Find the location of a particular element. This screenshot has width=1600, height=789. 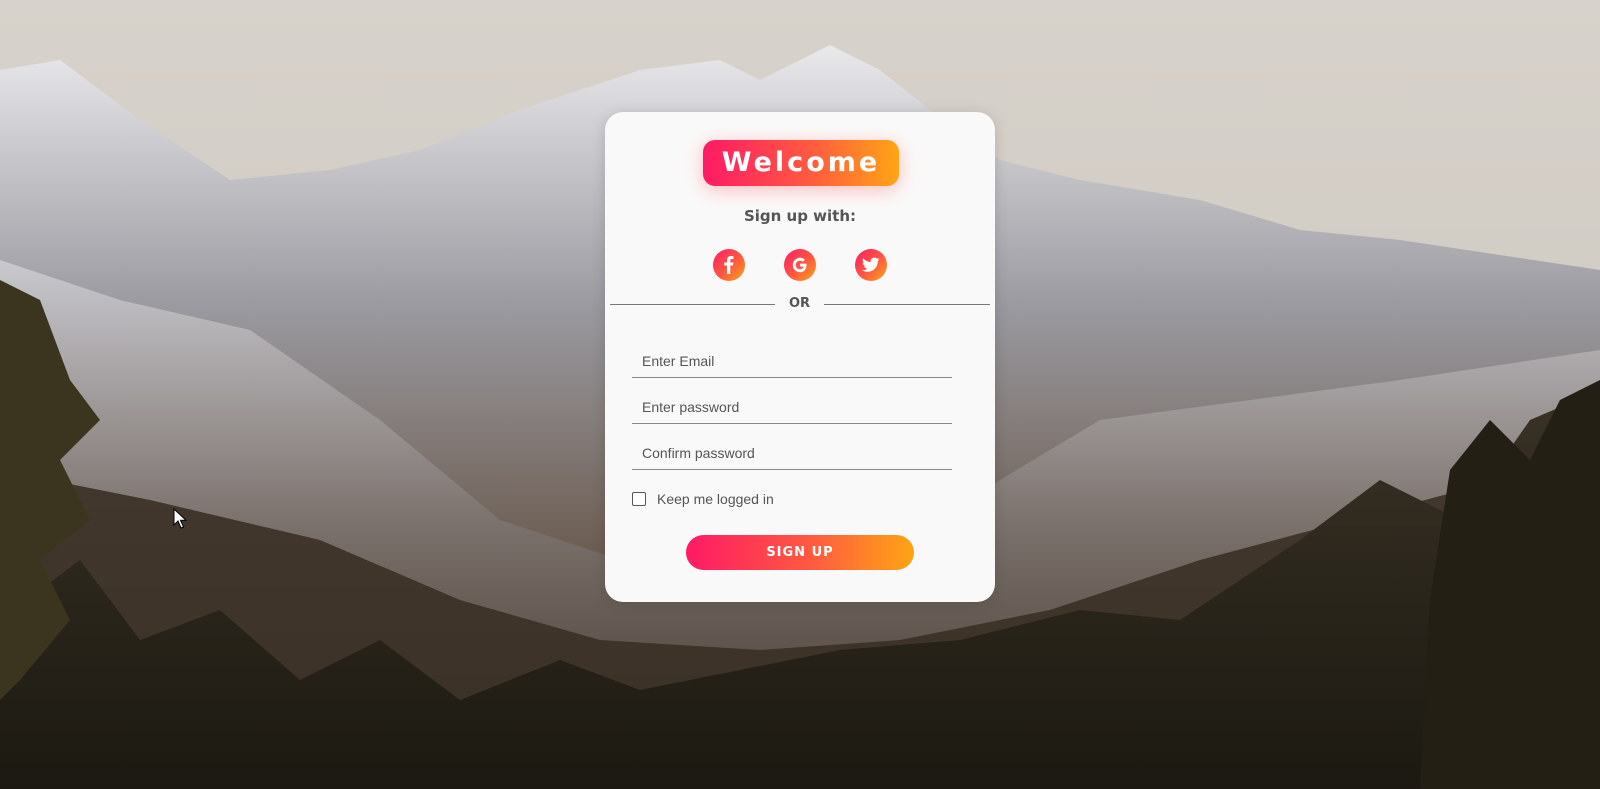

mouse-pointer-icon is located at coordinates (180, 521).